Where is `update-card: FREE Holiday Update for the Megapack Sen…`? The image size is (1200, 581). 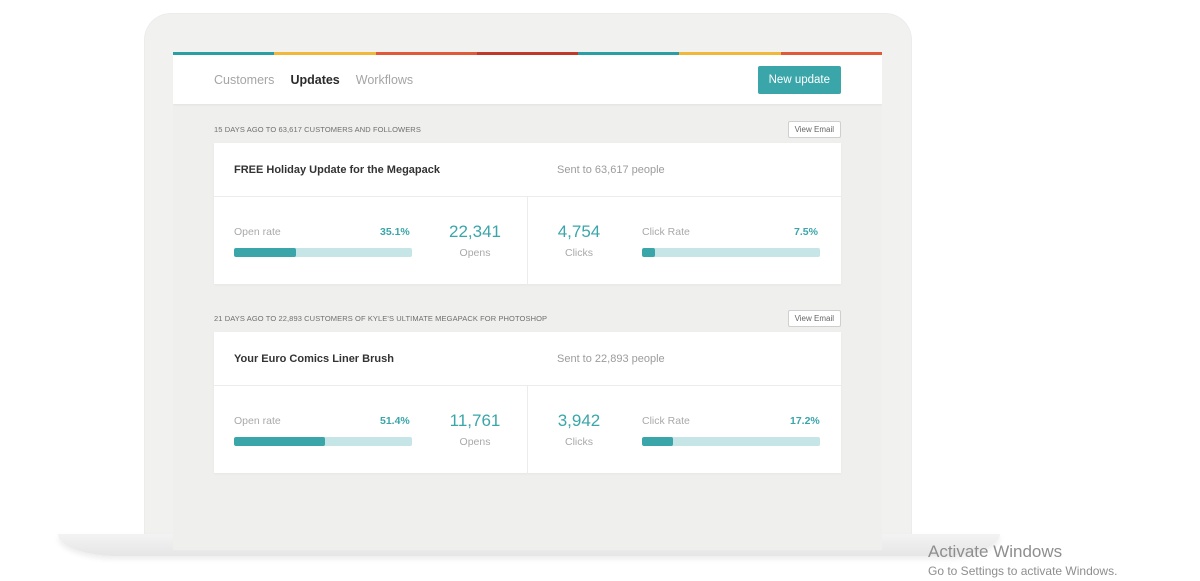
update-card: FREE Holiday Update for the Megapack Sen… is located at coordinates (527, 214).